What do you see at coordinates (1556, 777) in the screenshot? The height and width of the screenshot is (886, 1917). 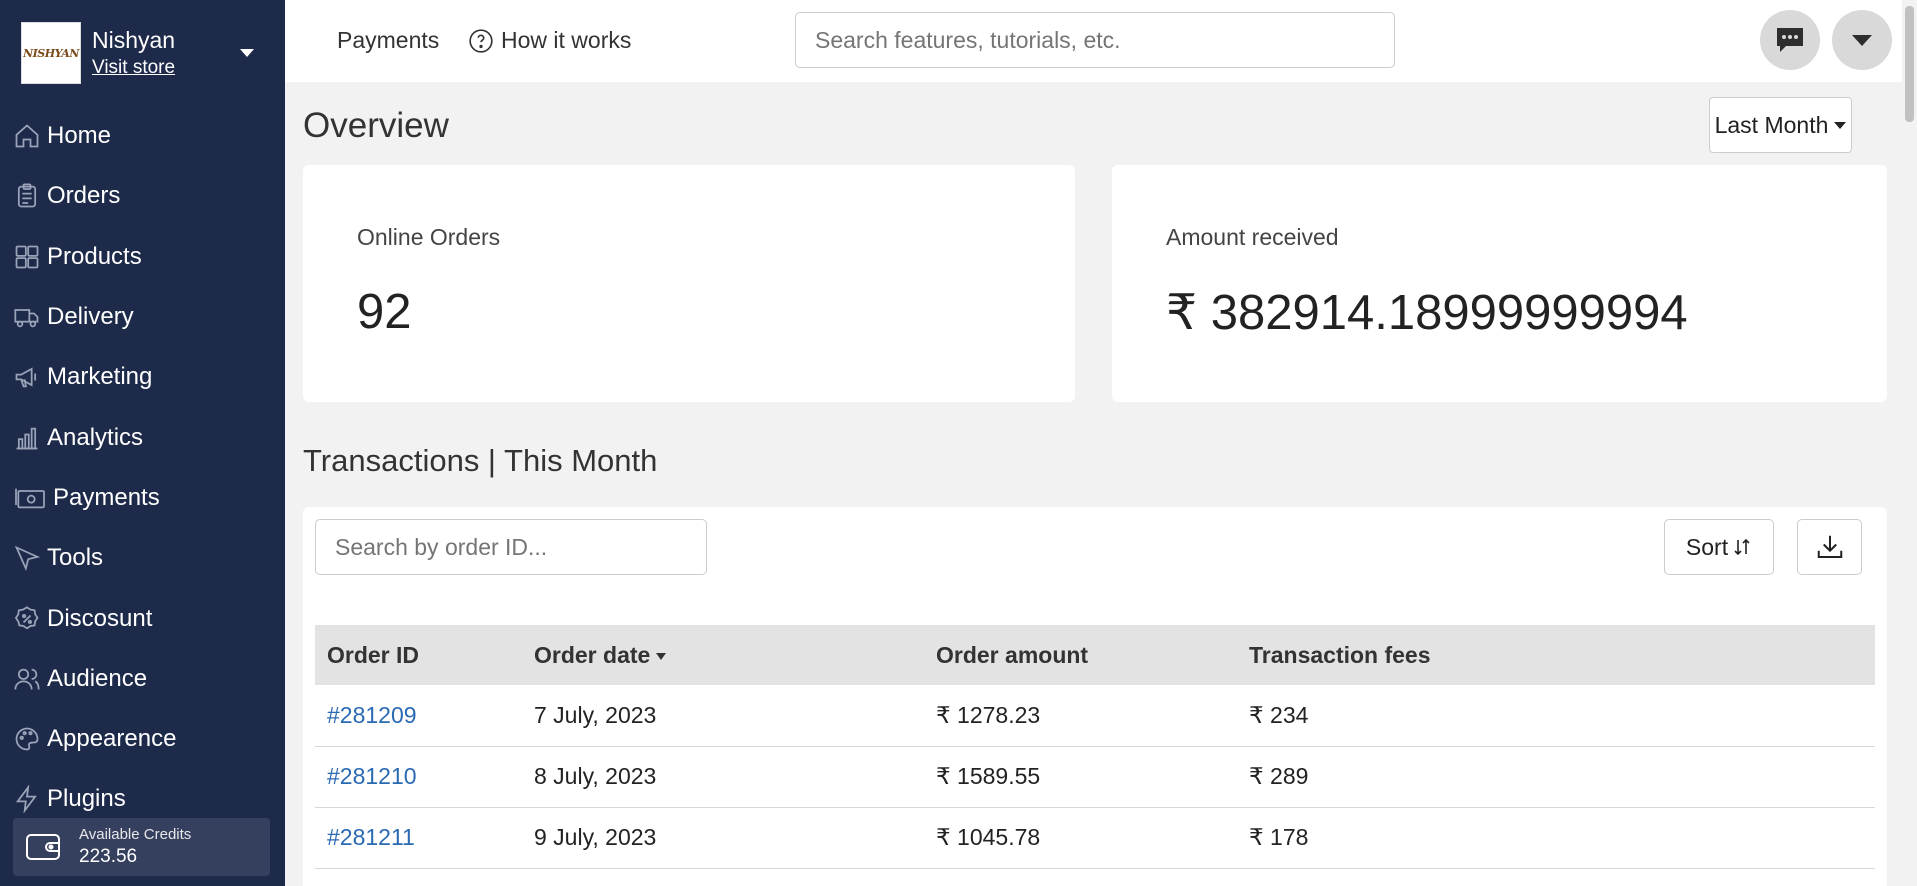 I see `transaction-fees: ₹ 289` at bounding box center [1556, 777].